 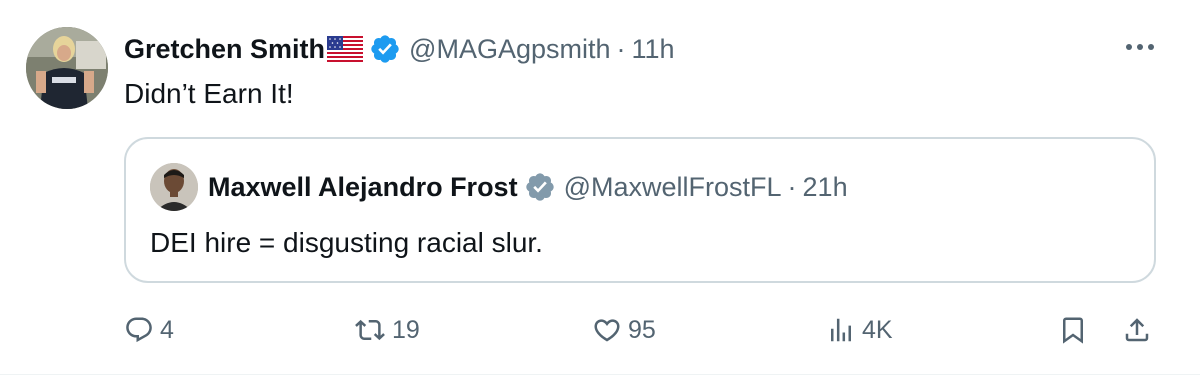 What do you see at coordinates (642, 329) in the screenshot?
I see `like-count: 95` at bounding box center [642, 329].